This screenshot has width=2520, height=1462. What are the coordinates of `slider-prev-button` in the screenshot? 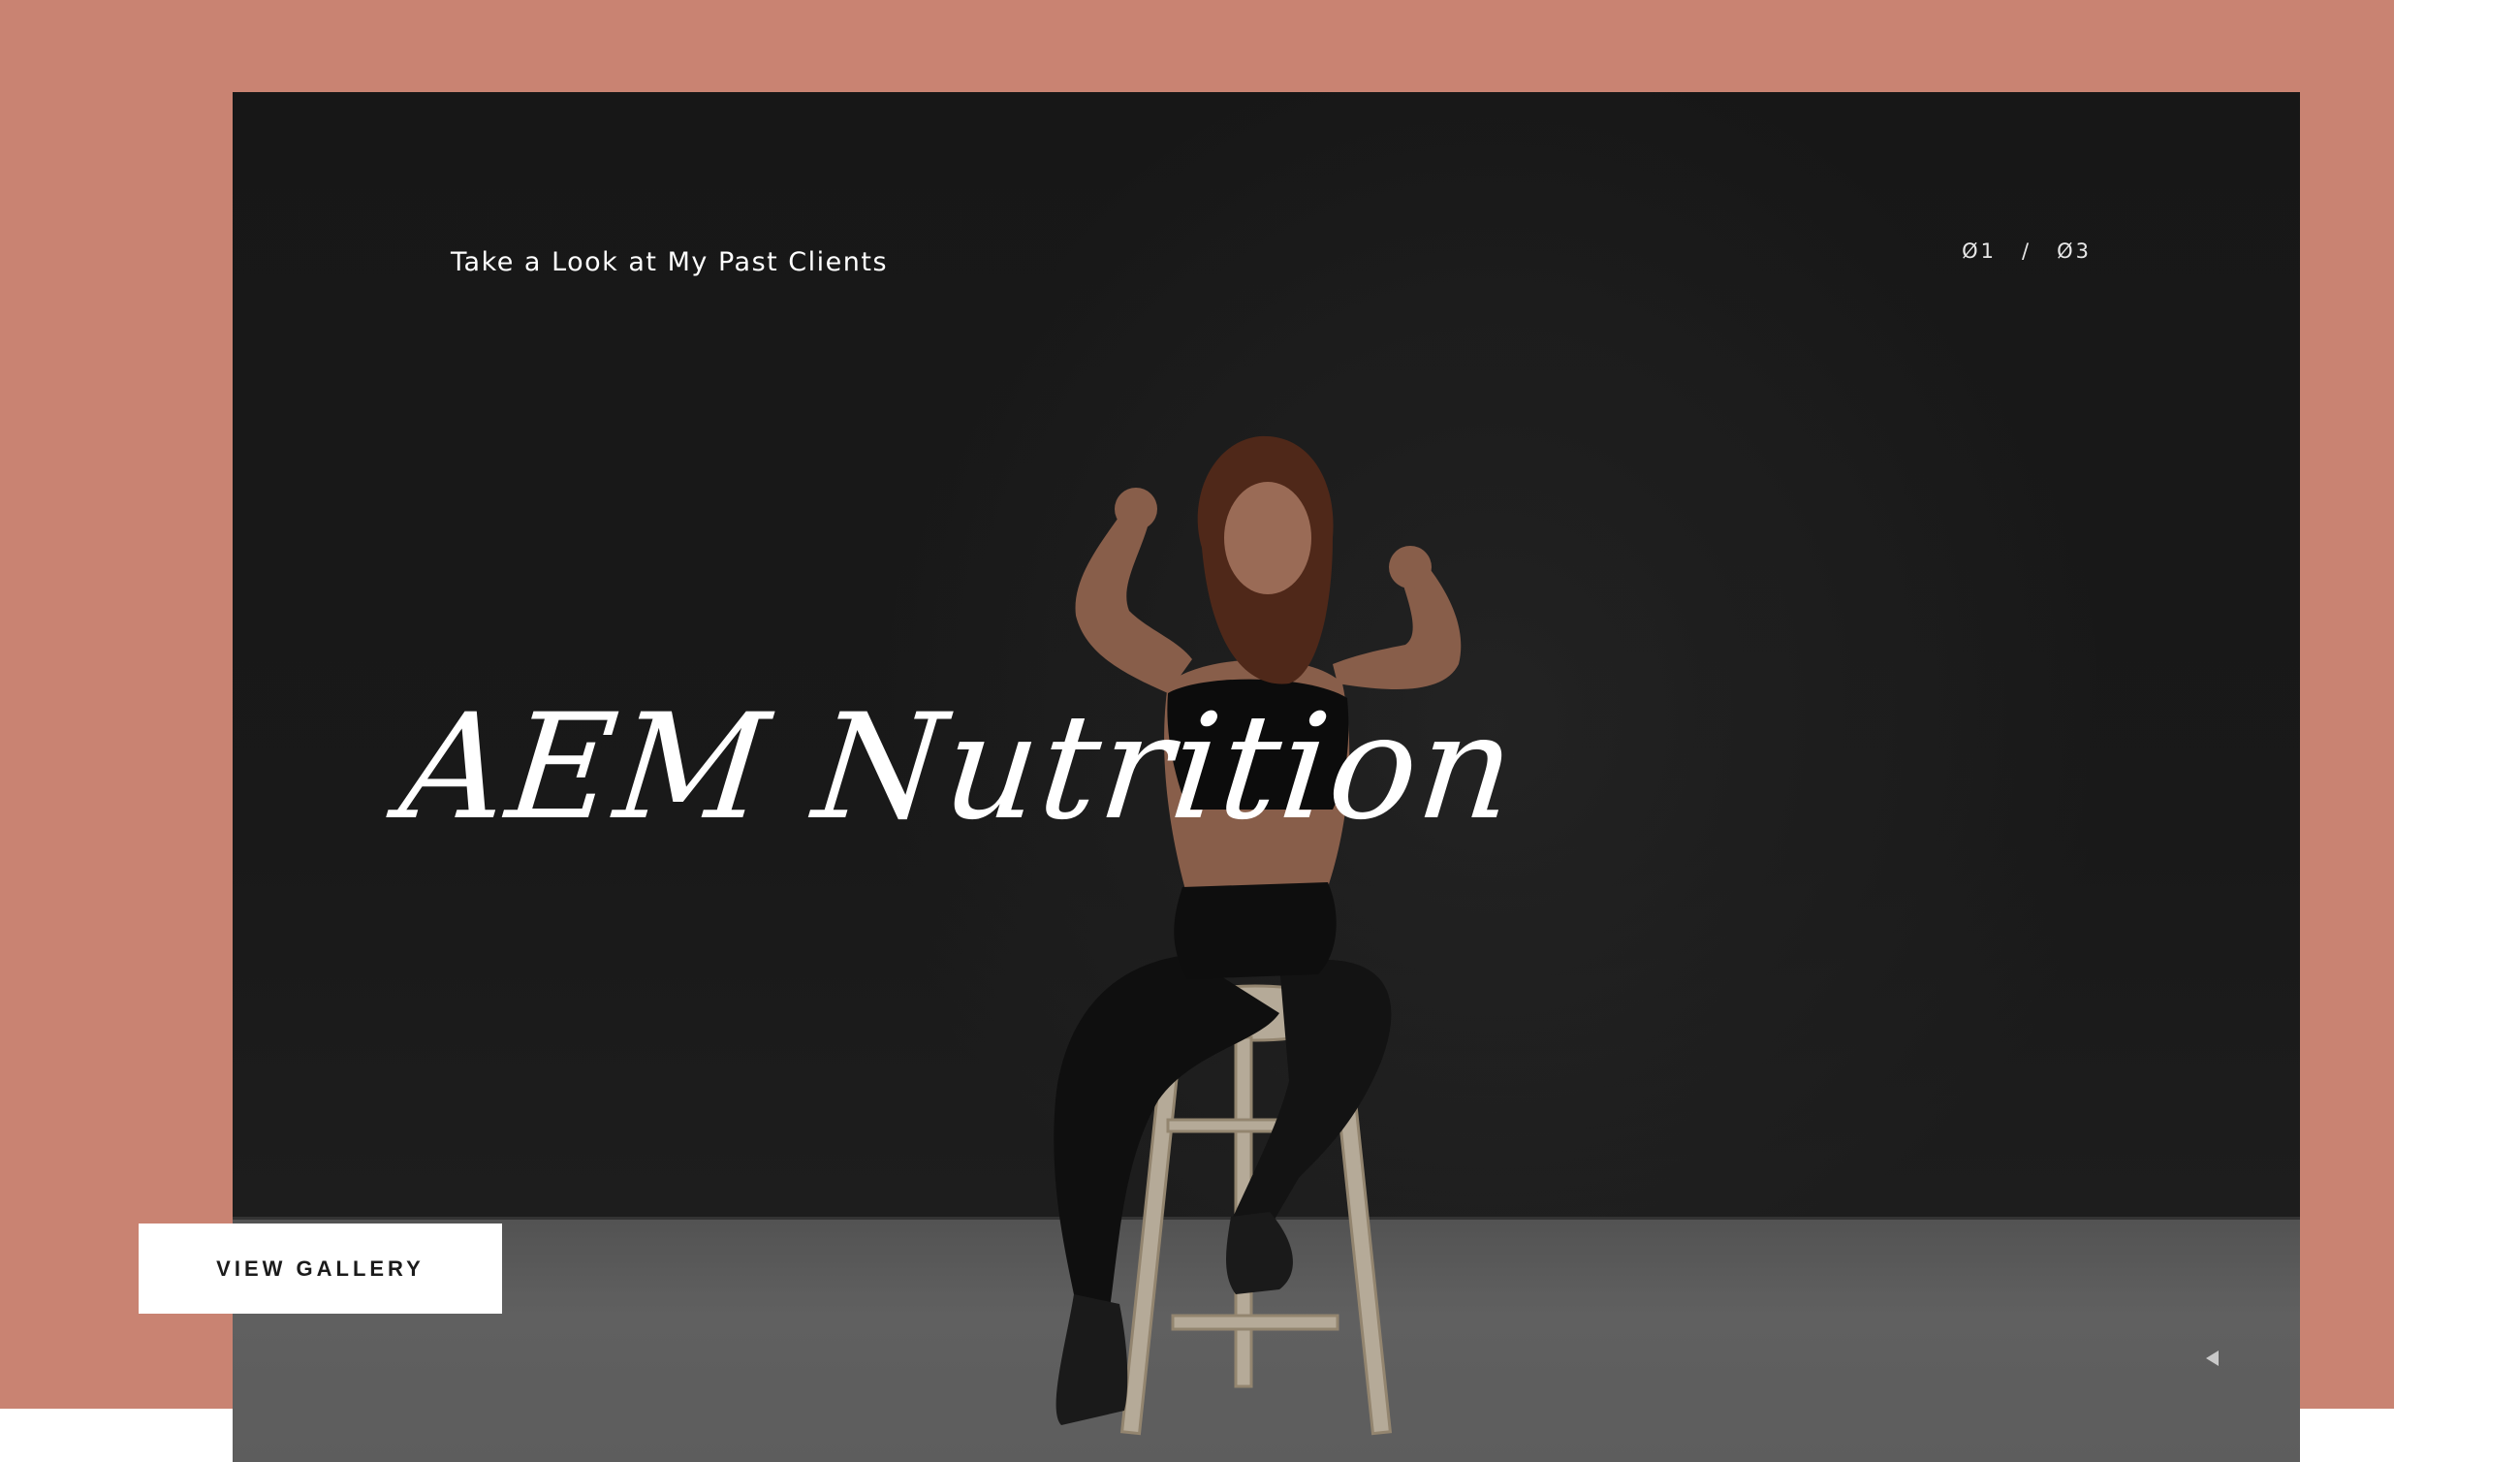 It's located at (2211, 1358).